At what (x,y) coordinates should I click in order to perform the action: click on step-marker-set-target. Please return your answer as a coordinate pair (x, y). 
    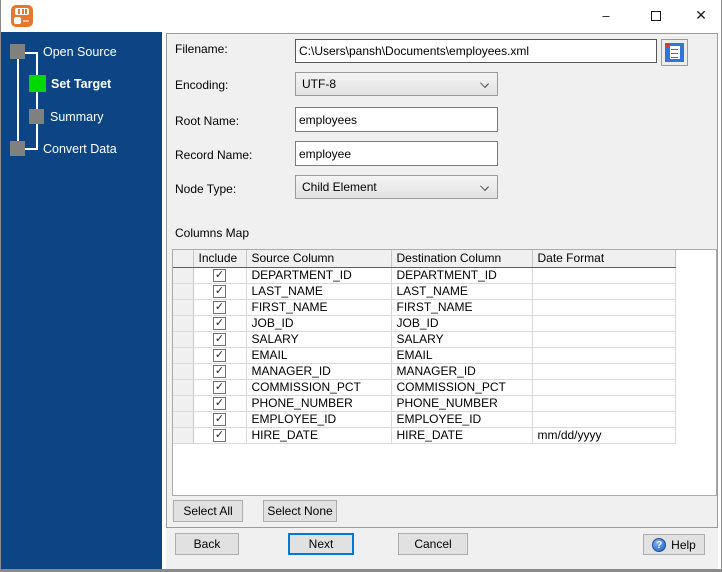
    Looking at the image, I should click on (37, 83).